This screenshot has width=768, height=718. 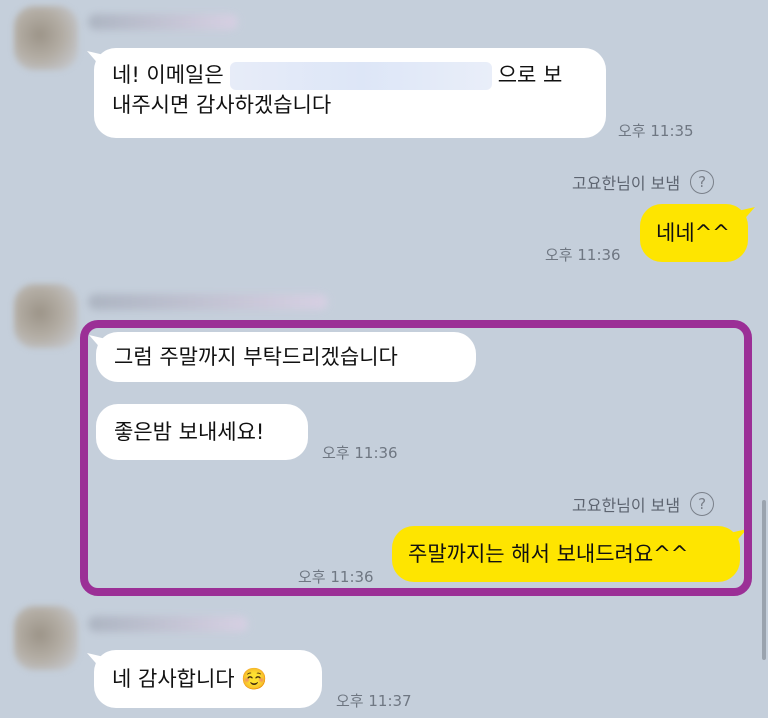 What do you see at coordinates (697, 233) in the screenshot?
I see `sent-message-bubble: 네네^^` at bounding box center [697, 233].